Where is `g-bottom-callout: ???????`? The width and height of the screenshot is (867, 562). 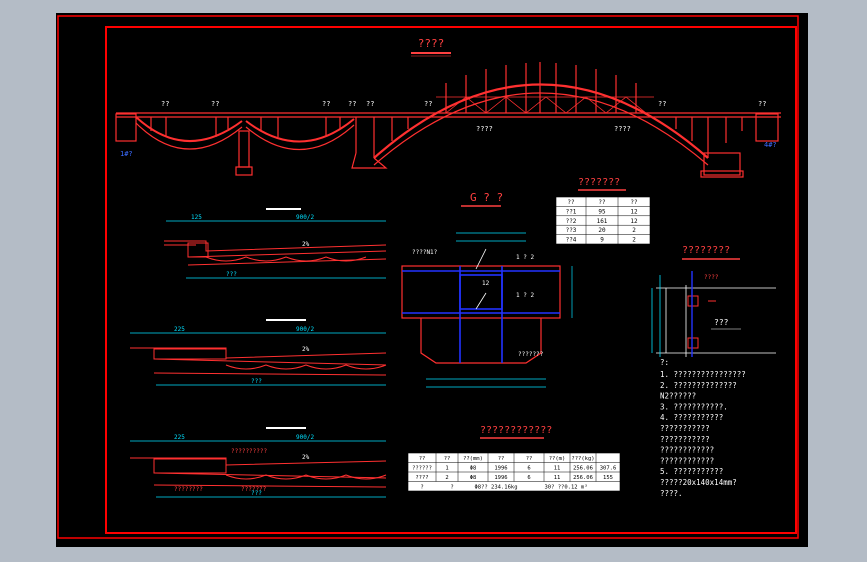 g-bottom-callout: ??????? is located at coordinates (531, 354).